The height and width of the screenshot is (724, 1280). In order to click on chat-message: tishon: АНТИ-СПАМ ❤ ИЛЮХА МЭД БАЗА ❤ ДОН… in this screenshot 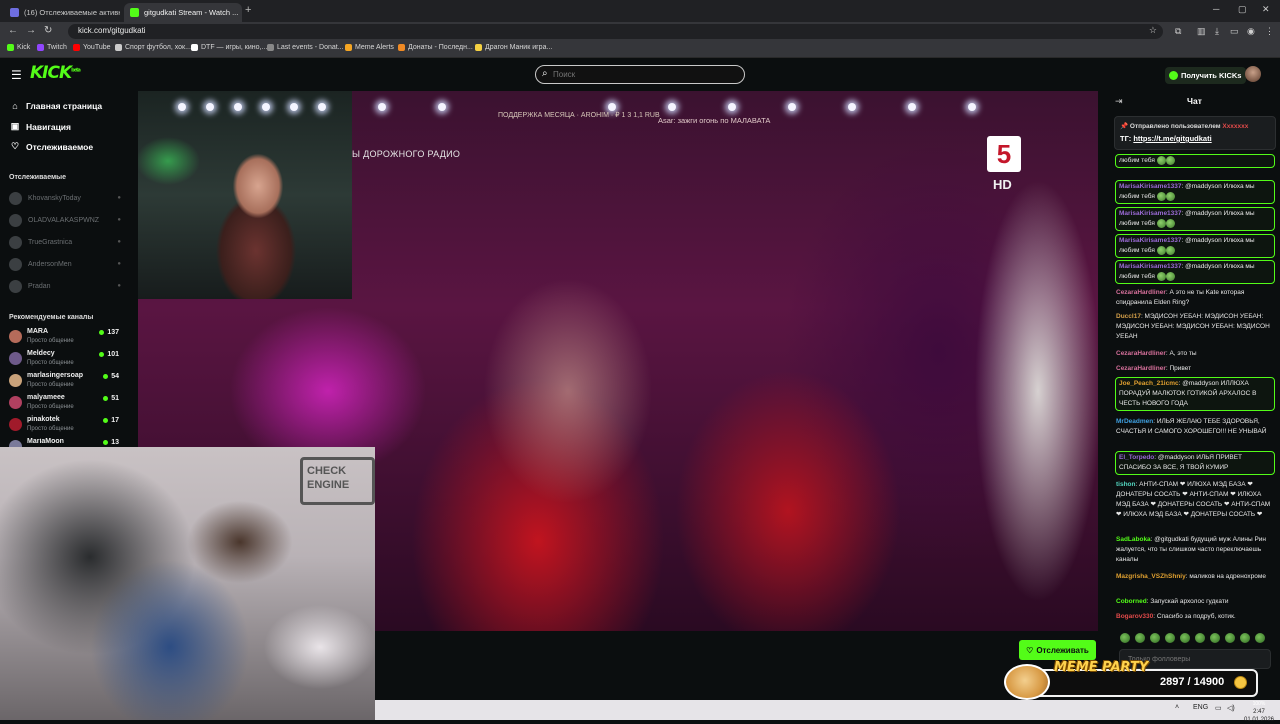, I will do `click(1196, 500)`.